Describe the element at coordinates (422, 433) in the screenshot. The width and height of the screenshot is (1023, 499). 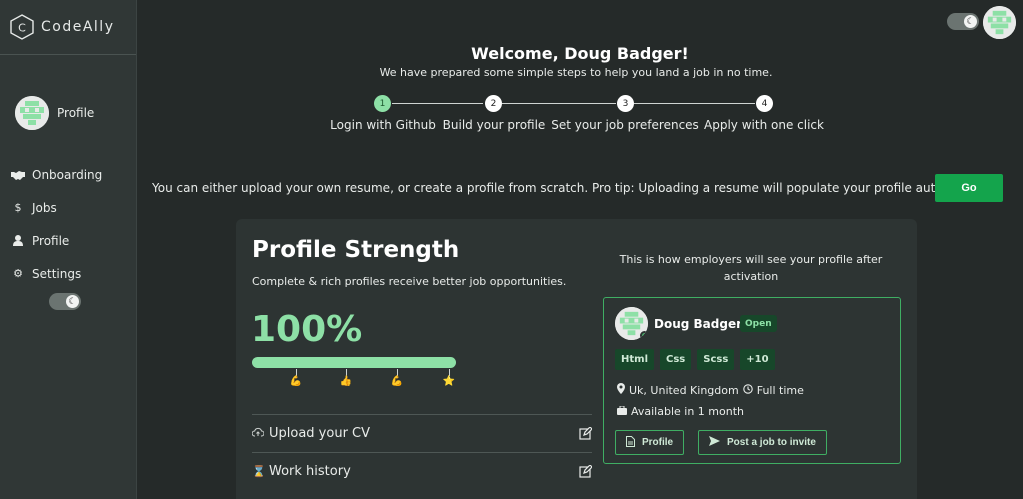
I see `section-upload-cv: Upload your CV` at that location.